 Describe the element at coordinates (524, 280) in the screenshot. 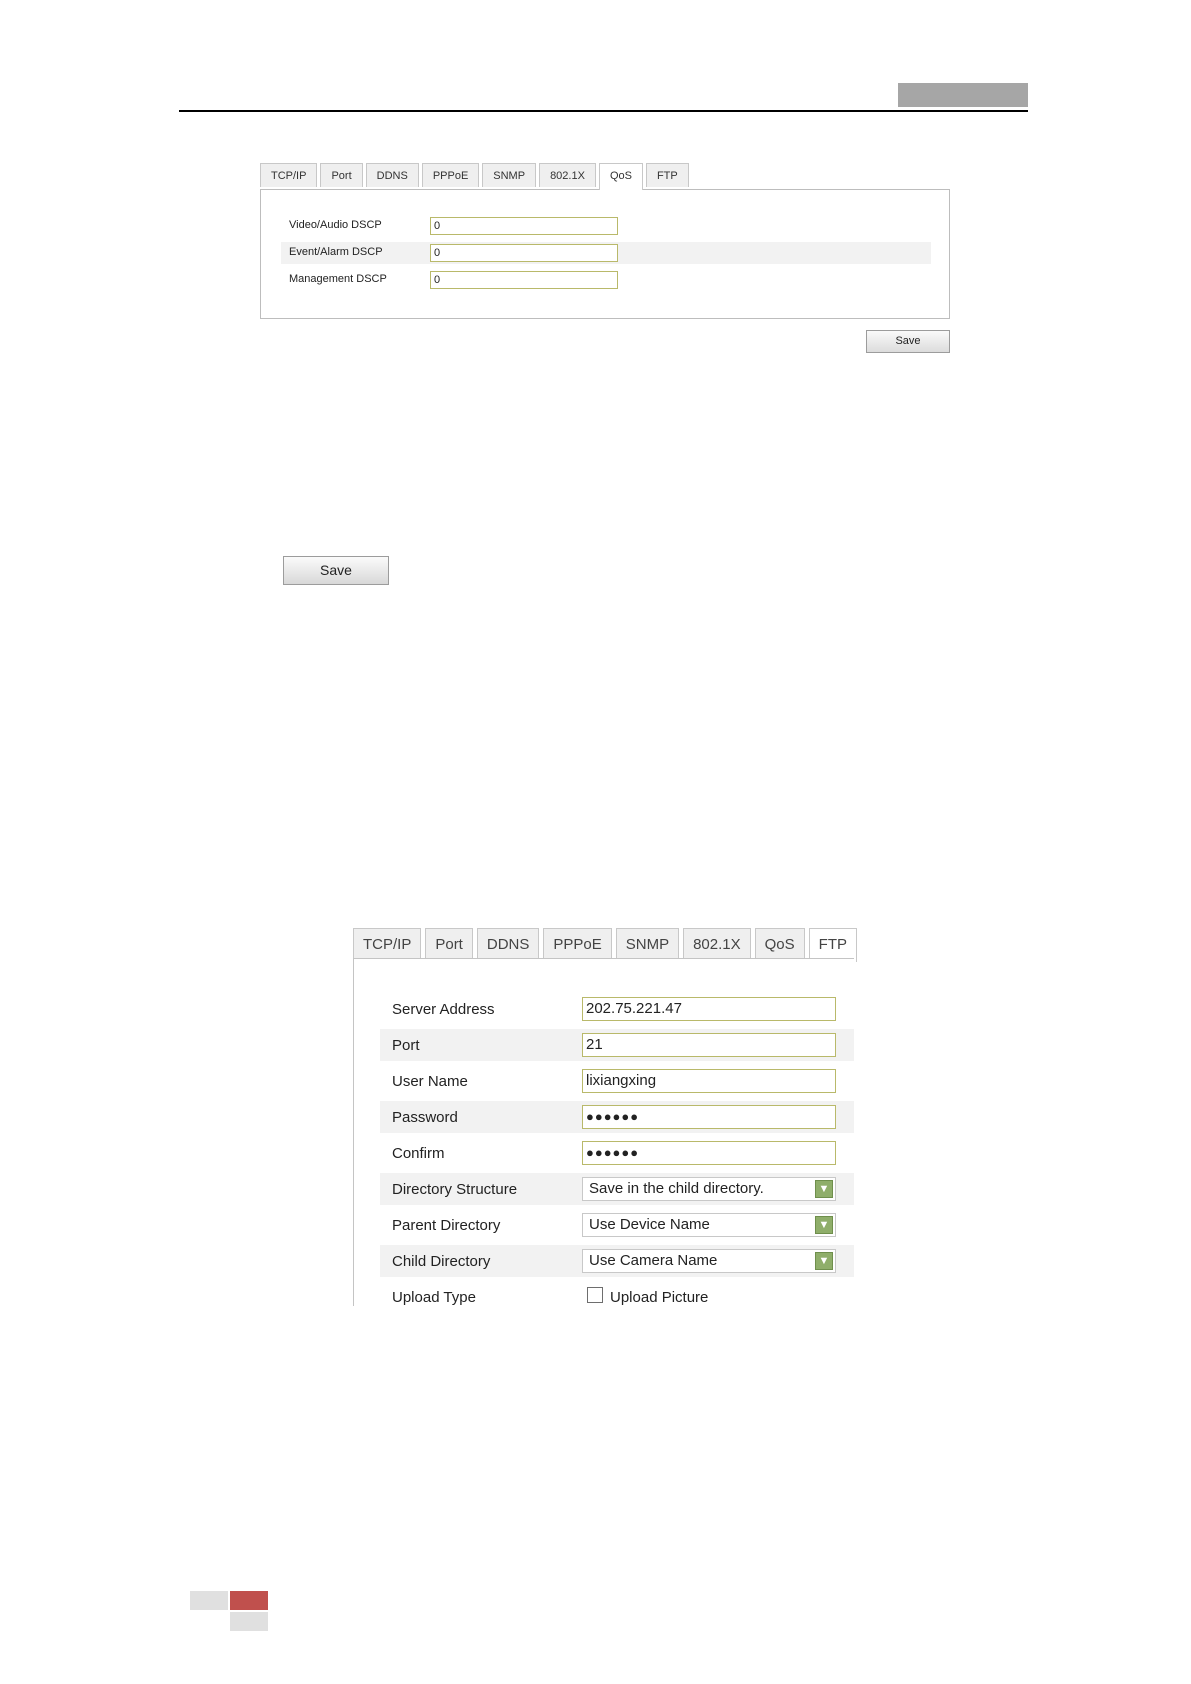

I see `management-dscp-input: 0` at that location.